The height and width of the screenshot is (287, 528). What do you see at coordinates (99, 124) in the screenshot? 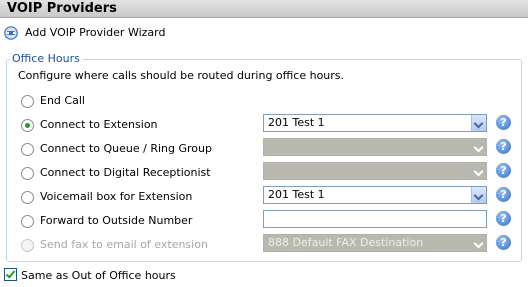
I see `connect-to-extension-label: Connect to Extension` at bounding box center [99, 124].